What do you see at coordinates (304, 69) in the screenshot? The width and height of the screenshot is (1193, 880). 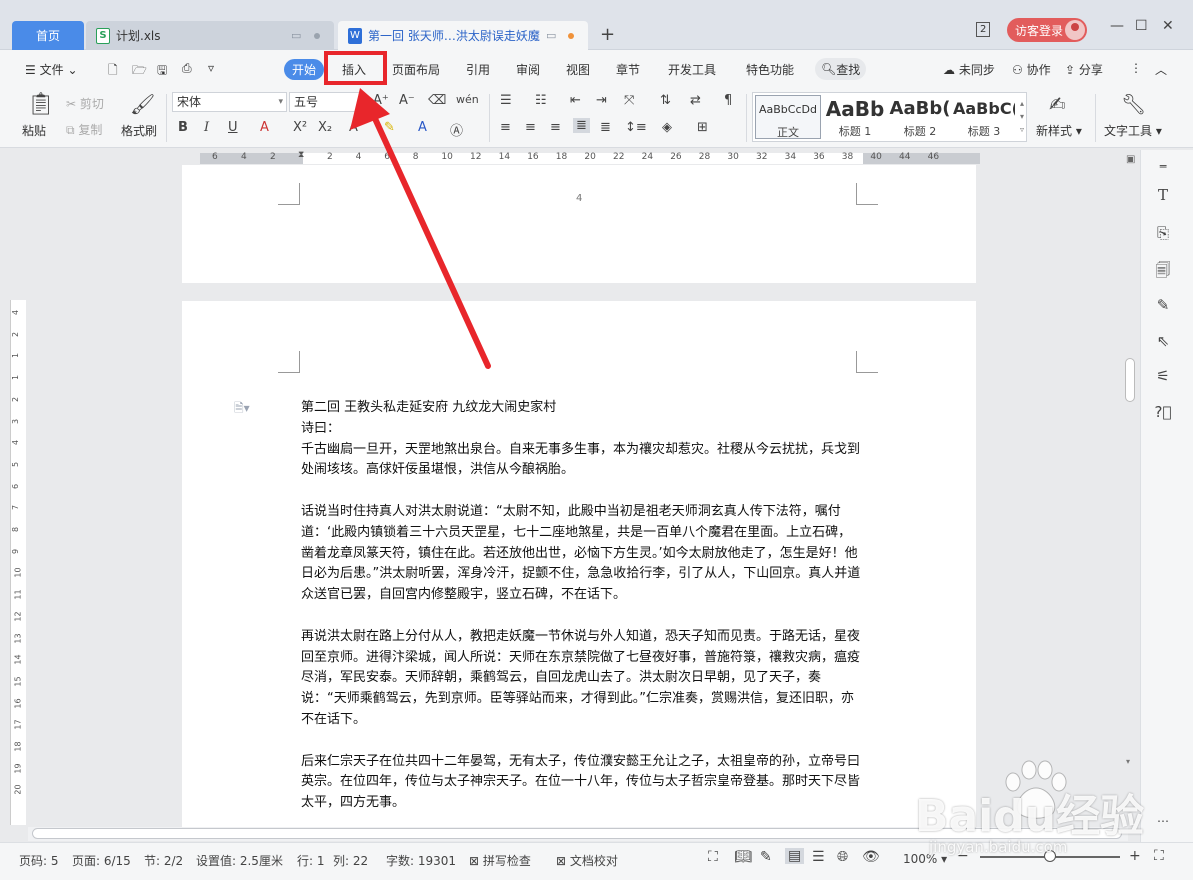 I see `tab-start: 开始` at bounding box center [304, 69].